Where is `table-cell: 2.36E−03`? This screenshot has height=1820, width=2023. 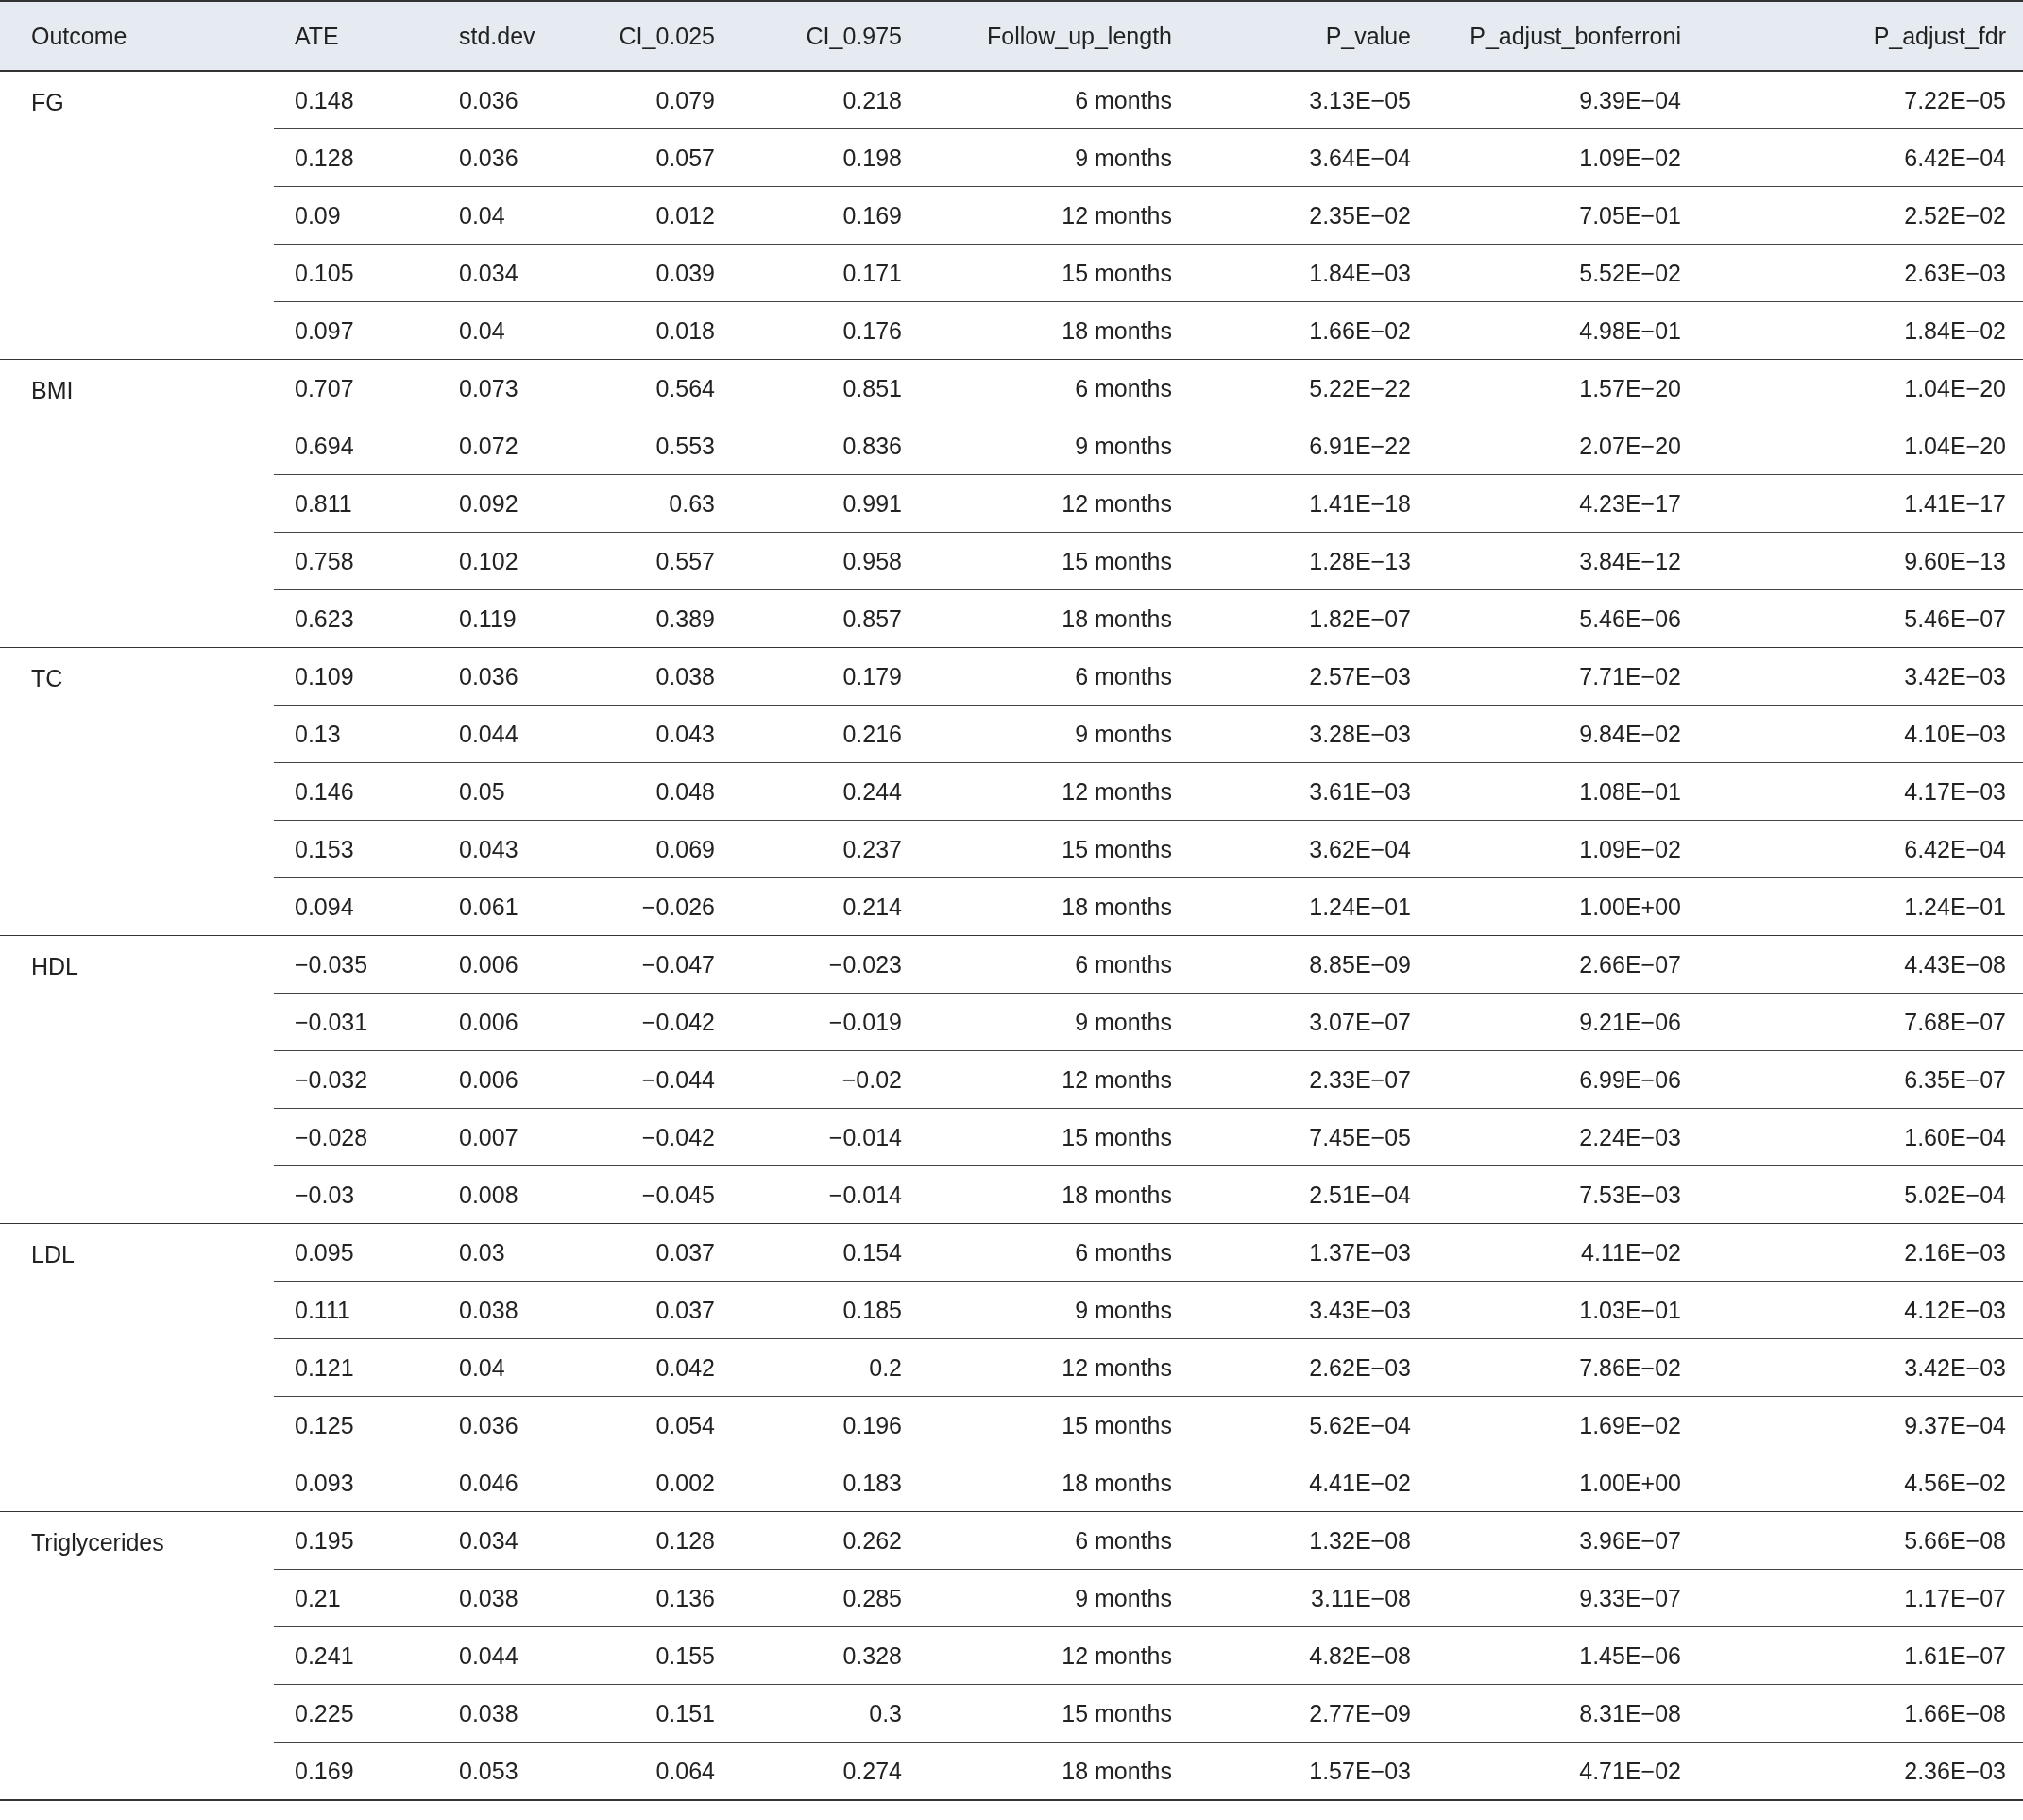 table-cell: 2.36E−03 is located at coordinates (1895, 1771).